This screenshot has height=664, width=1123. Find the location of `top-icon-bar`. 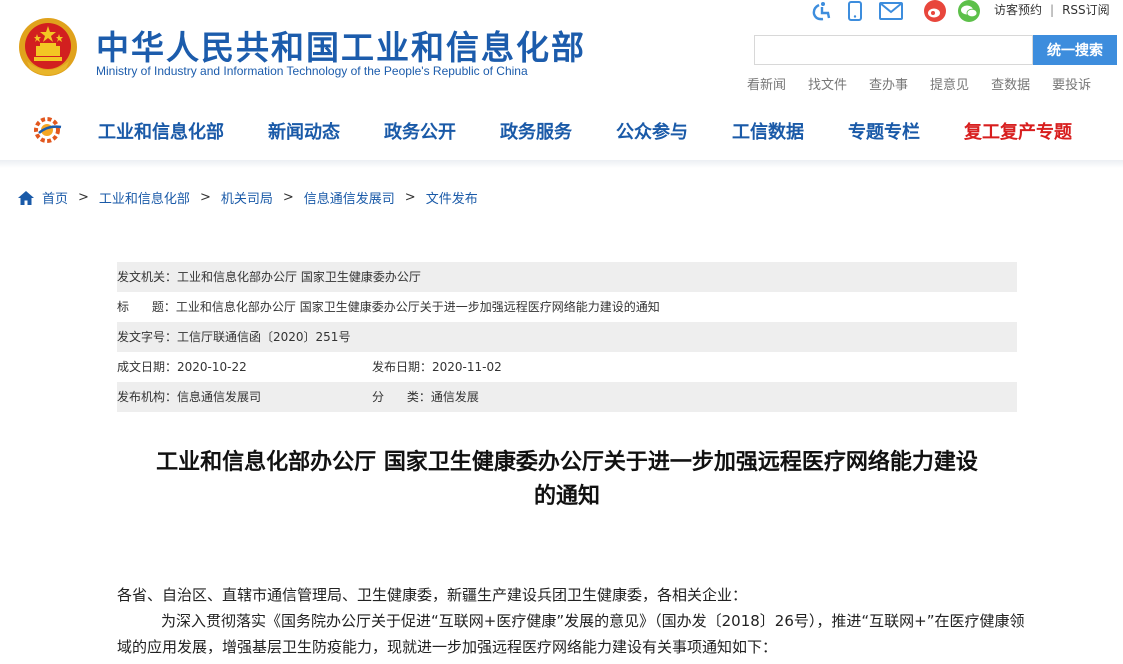

top-icon-bar is located at coordinates (899, 11).